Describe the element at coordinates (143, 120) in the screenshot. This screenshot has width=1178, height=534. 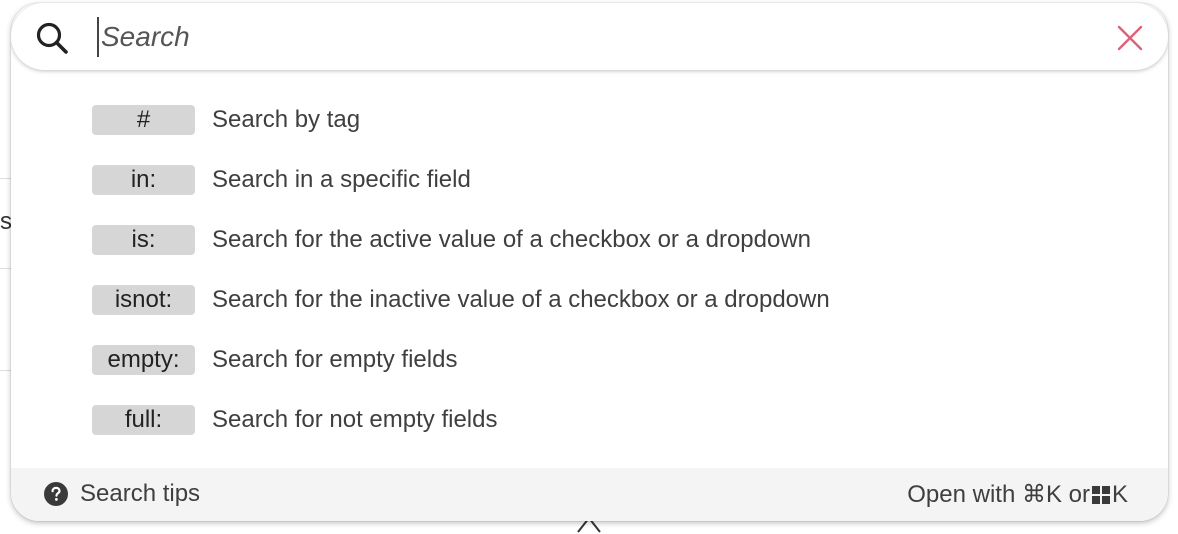
I see `tip-token: #` at that location.